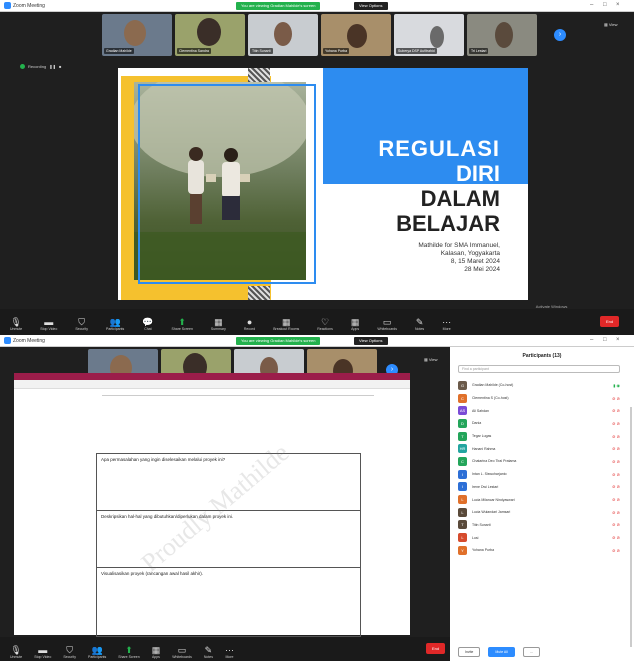 Image resolution: width=634 pixels, height=661 pixels. Describe the element at coordinates (542, 356) in the screenshot. I see `panel-title: Participants (13)` at that location.